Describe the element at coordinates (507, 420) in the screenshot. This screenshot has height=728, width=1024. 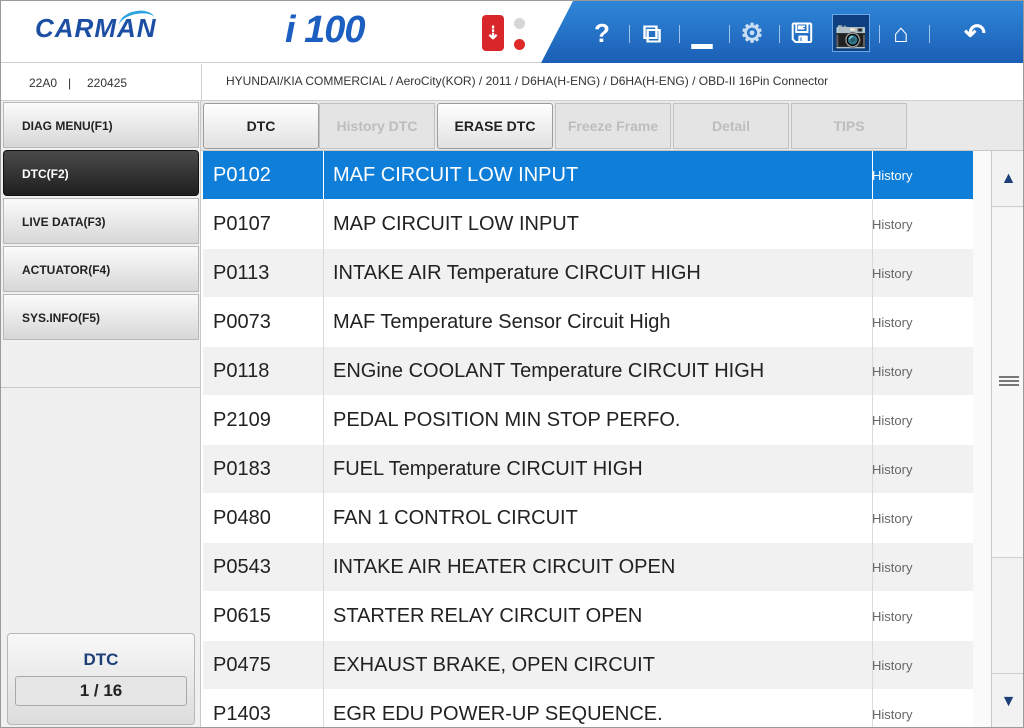
I see `dtc-description: PEDAL POSITION MIN STOP PERFO.` at that location.